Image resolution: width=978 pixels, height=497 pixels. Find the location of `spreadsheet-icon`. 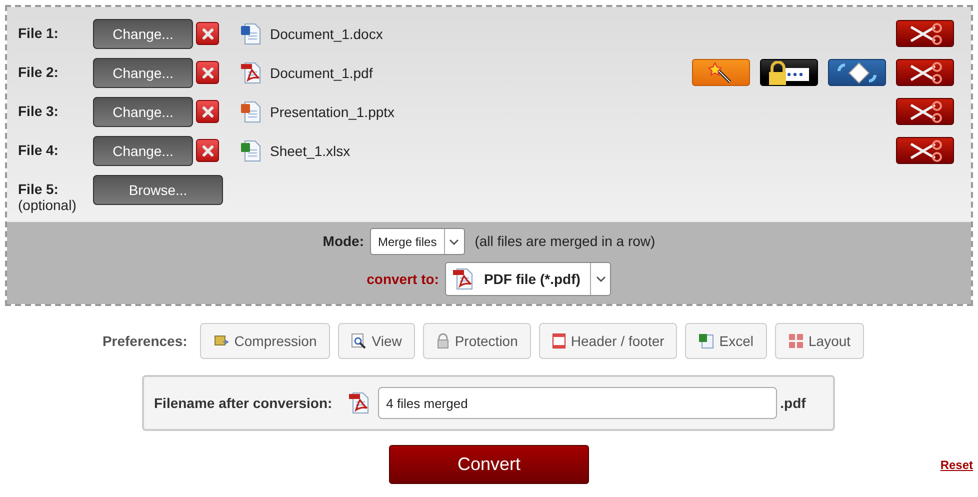

spreadsheet-icon is located at coordinates (706, 341).